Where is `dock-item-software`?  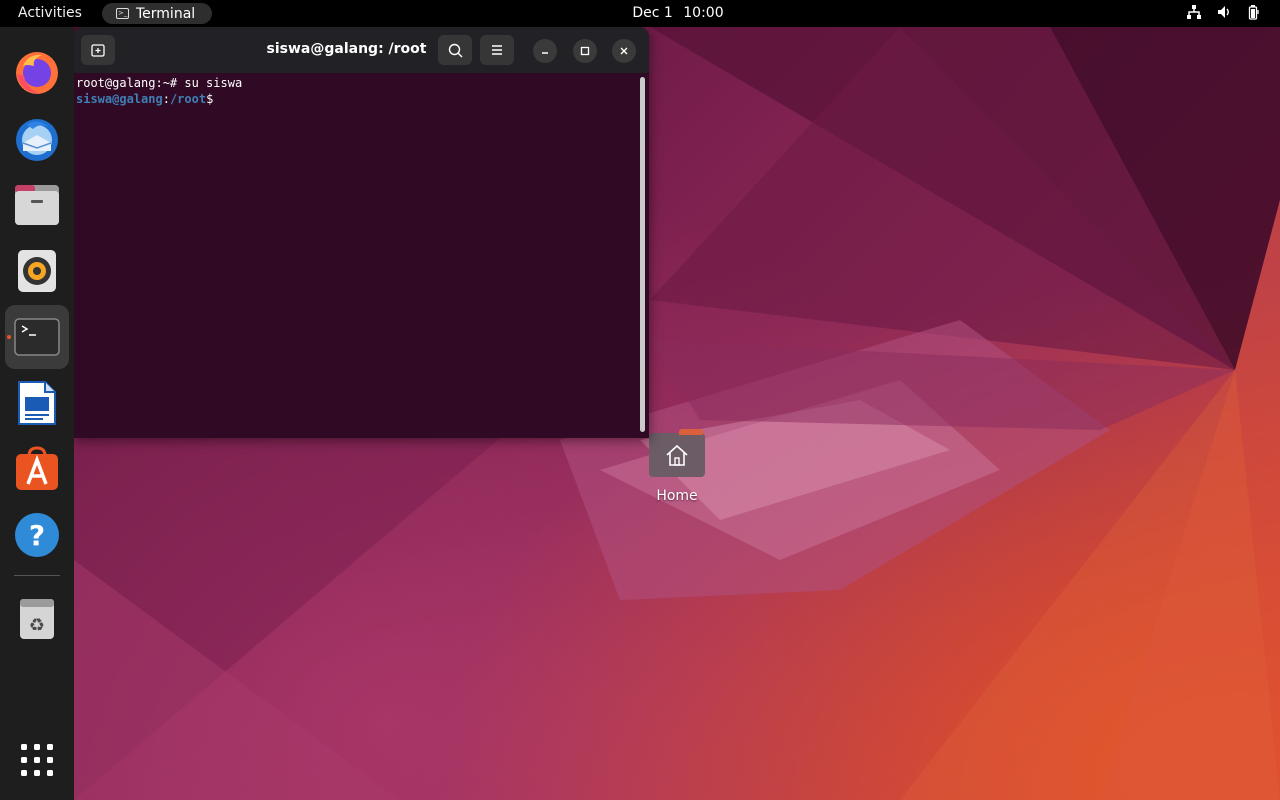 dock-item-software is located at coordinates (37, 469).